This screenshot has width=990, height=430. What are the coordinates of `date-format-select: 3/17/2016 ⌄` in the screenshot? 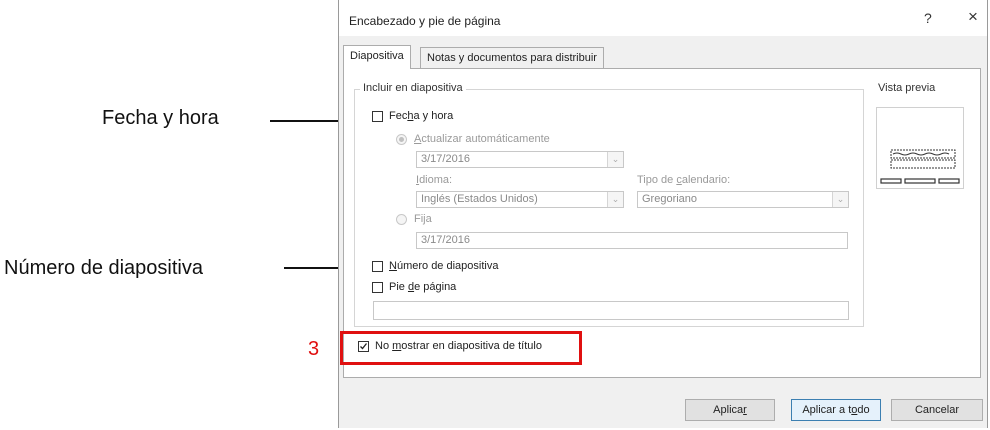 It's located at (520, 159).